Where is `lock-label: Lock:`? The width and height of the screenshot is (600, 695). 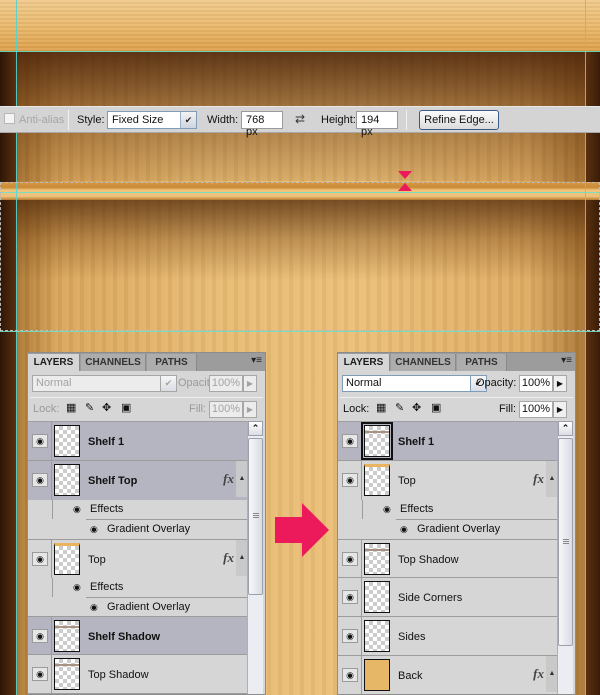 lock-label: Lock: is located at coordinates (356, 409).